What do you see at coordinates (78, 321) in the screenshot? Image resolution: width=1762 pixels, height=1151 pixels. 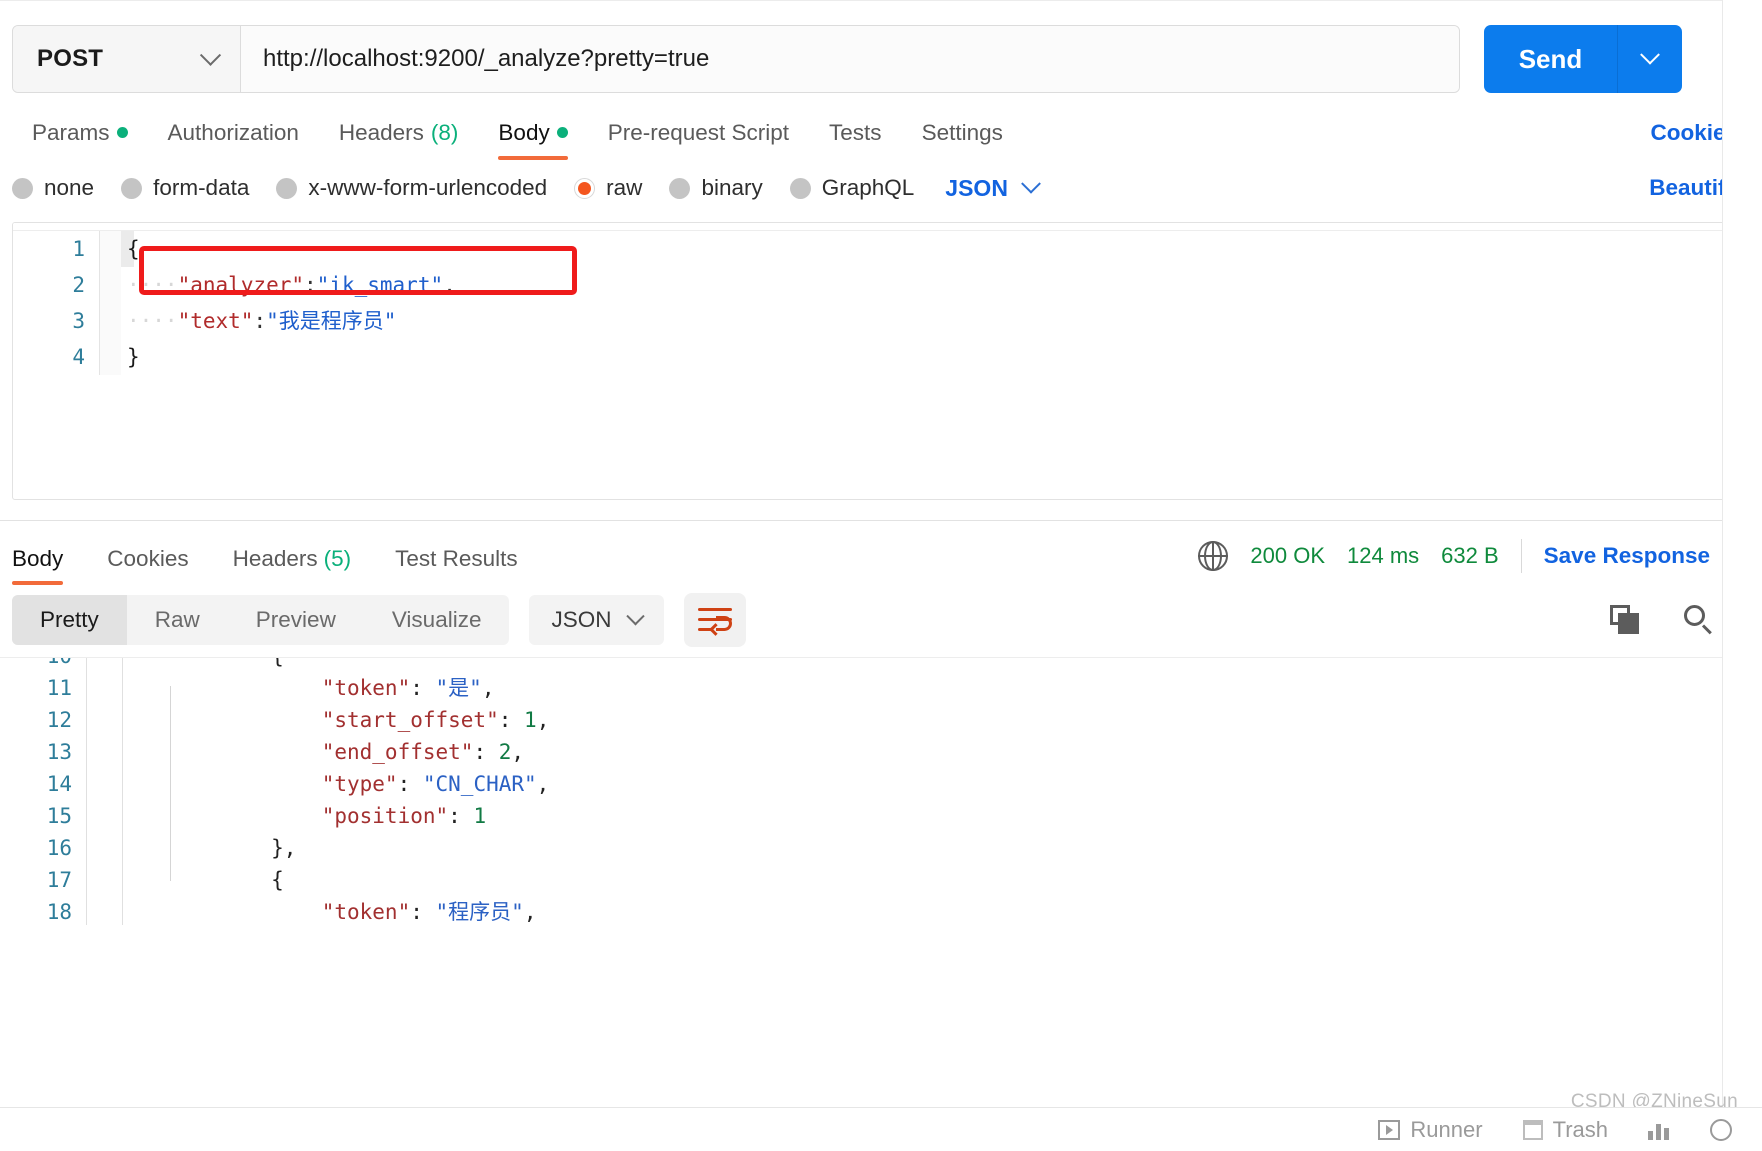 I see `line-number: 3` at bounding box center [78, 321].